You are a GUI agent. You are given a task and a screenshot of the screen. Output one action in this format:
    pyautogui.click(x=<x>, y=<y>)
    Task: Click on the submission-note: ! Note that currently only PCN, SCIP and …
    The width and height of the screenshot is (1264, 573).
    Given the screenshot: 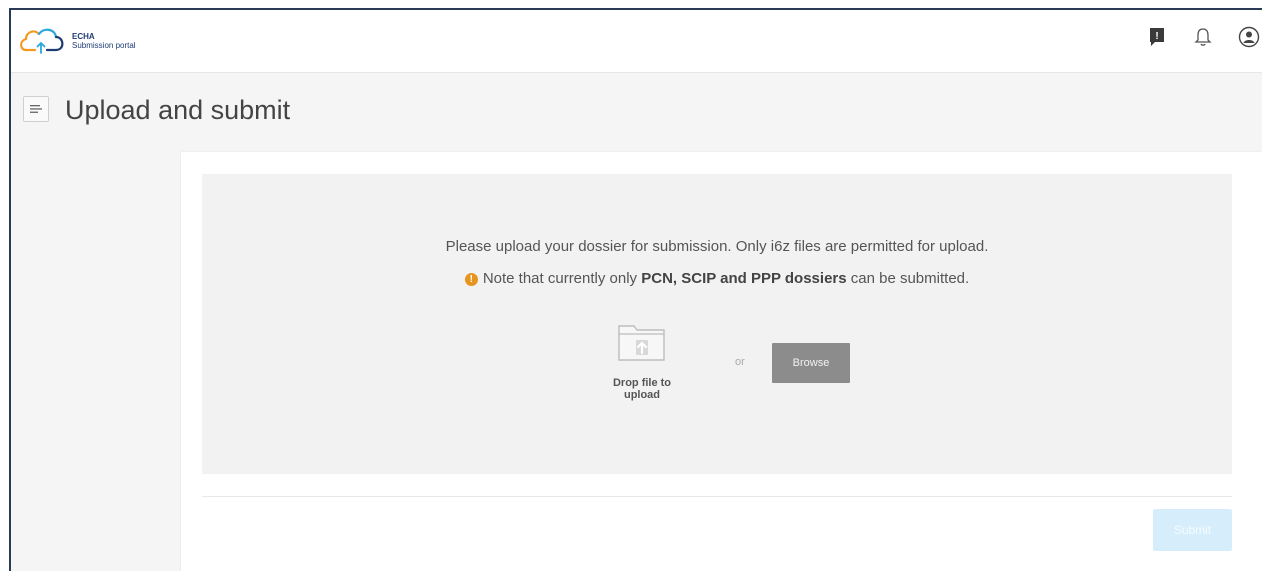 What is the action you would take?
    pyautogui.click(x=717, y=278)
    